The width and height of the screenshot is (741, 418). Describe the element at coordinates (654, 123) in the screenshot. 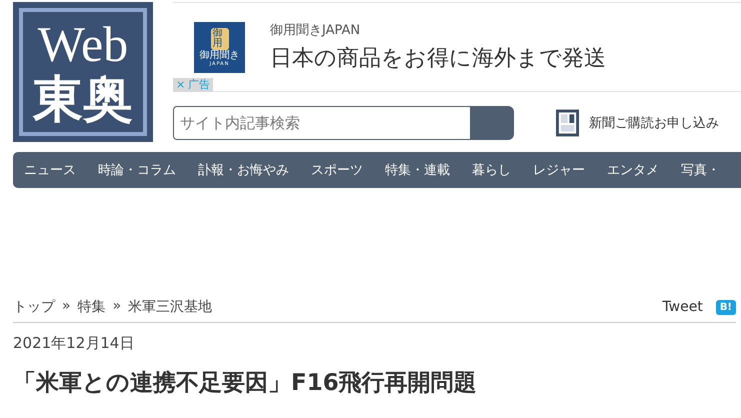

I see `subscribe-link: 新聞ご購読お申し込み` at that location.